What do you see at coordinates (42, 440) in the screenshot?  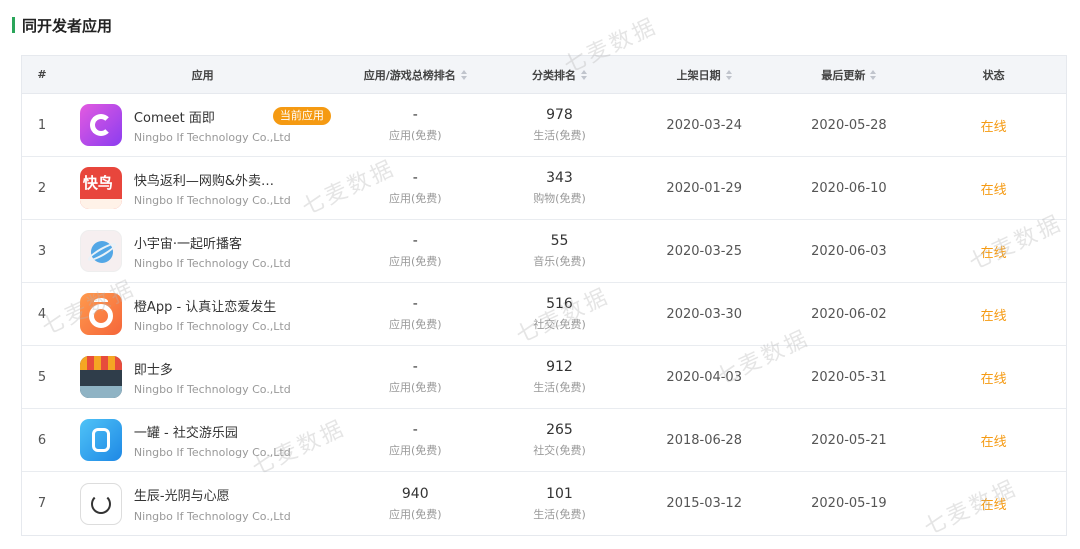 I see `row-index: 6` at bounding box center [42, 440].